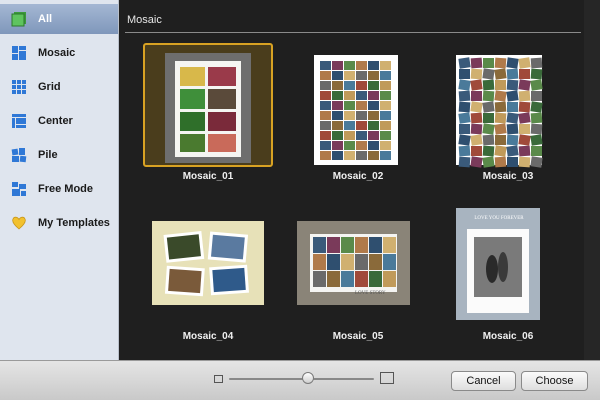  I want to click on choose-button: Choose, so click(554, 381).